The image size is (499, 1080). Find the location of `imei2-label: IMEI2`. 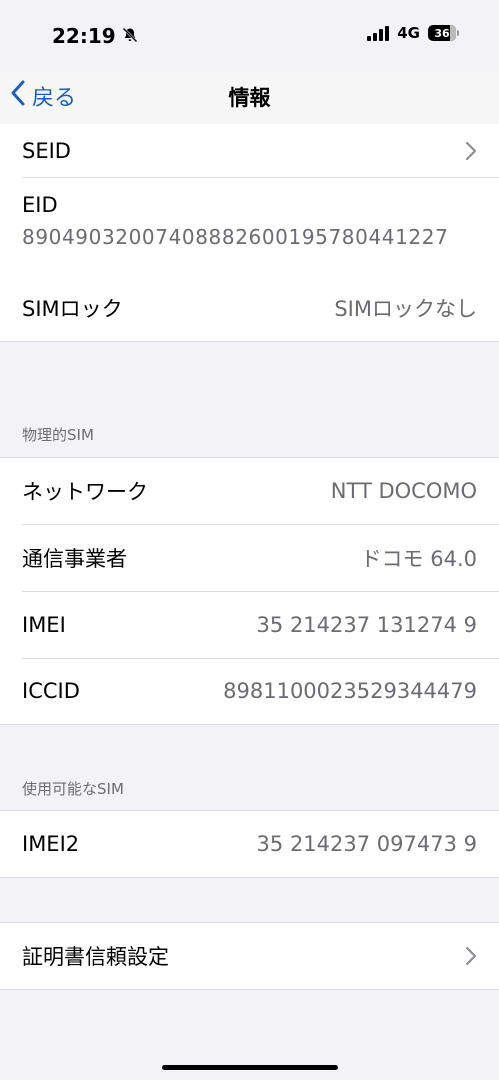

imei2-label: IMEI2 is located at coordinates (51, 844).